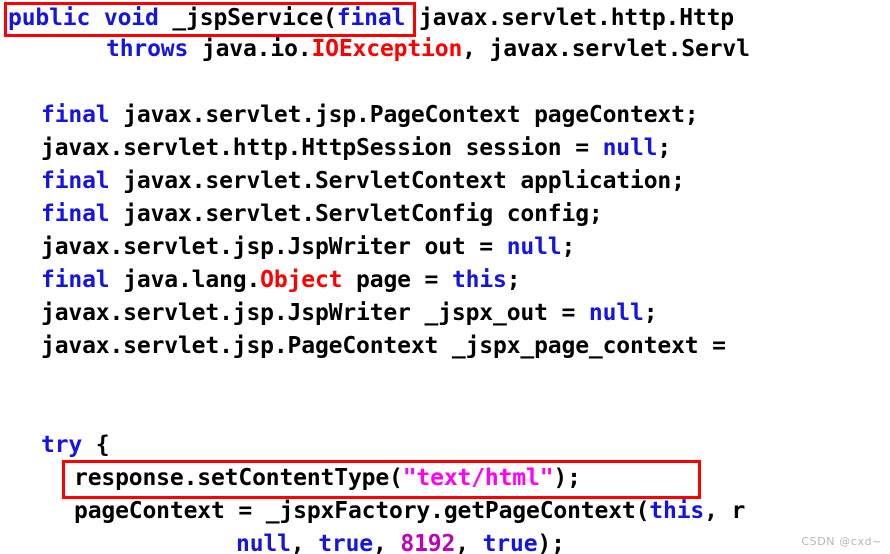 This screenshot has width=890, height=554. I want to click on code-token-str: "text/html", so click(478, 478).